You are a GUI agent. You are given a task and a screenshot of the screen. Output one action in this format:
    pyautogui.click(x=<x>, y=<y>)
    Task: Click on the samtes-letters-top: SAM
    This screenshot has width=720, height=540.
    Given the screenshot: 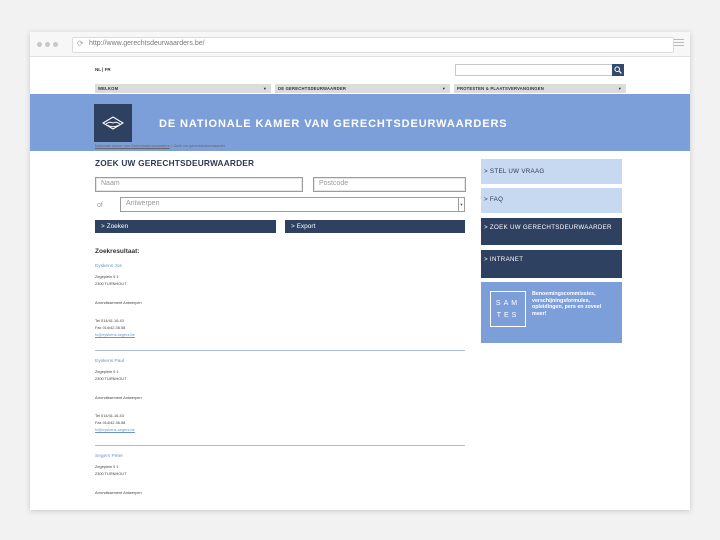 What is the action you would take?
    pyautogui.click(x=508, y=303)
    